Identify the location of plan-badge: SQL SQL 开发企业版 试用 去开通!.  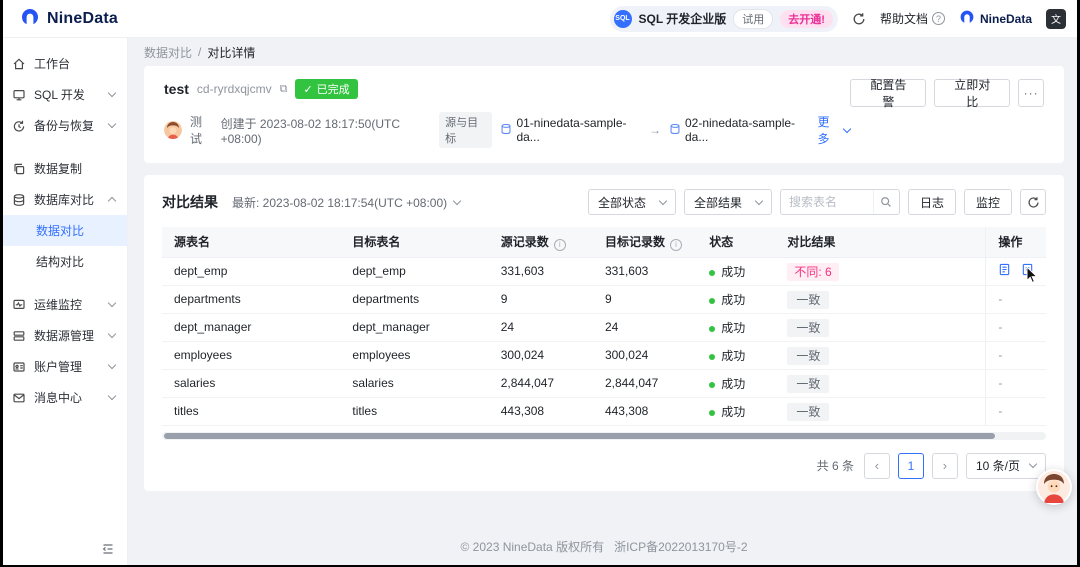
(723, 18).